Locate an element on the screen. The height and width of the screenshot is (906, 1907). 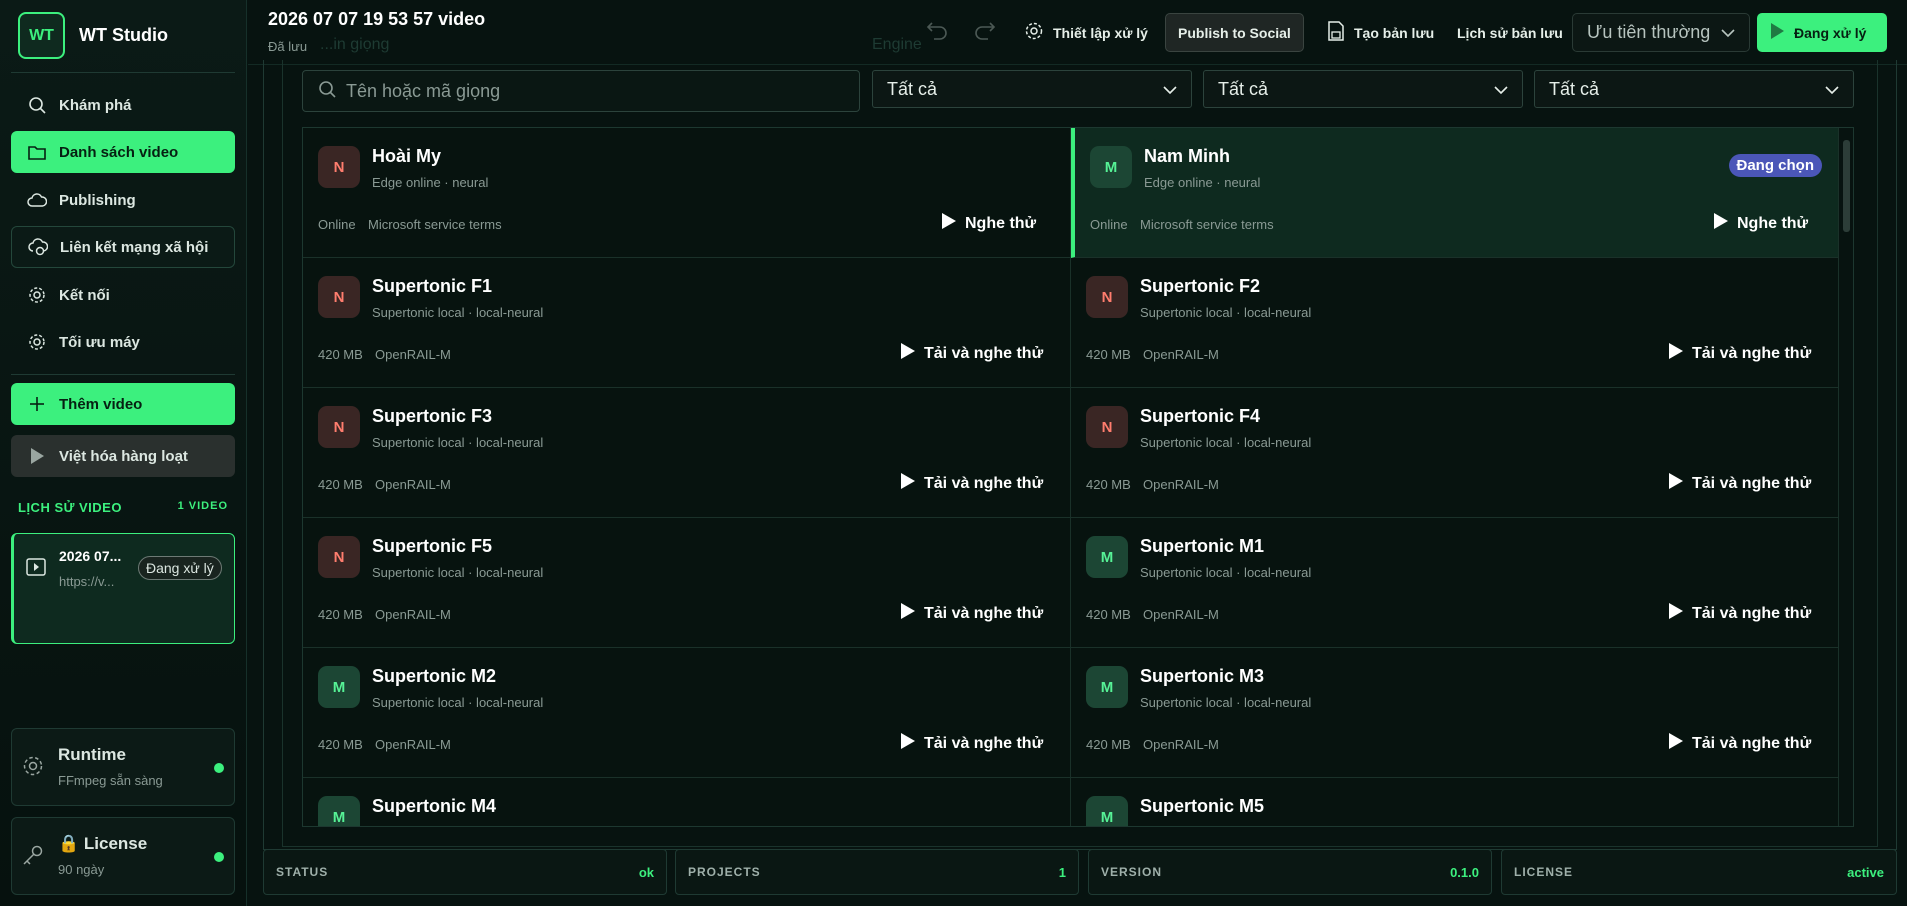
add-video-button: Thêm video is located at coordinates (123, 404).